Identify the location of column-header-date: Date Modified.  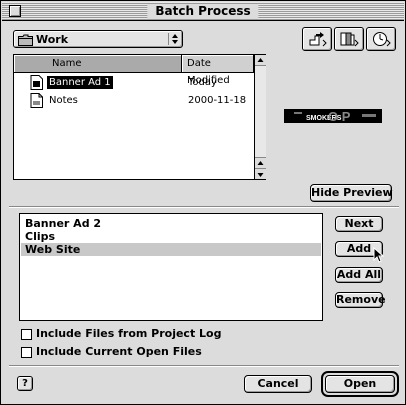
(218, 70).